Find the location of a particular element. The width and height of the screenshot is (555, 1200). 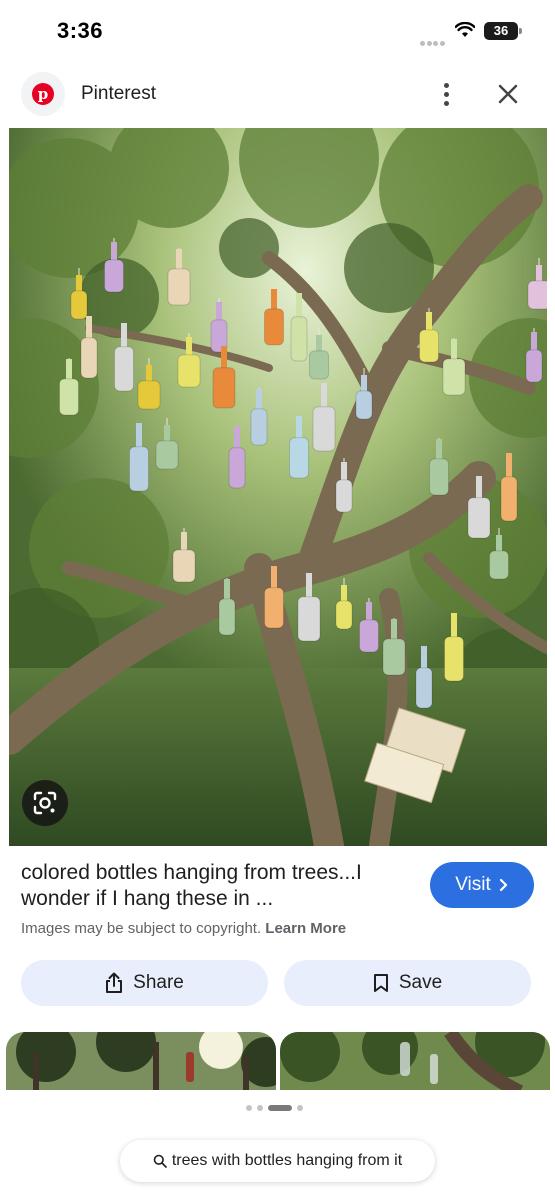

copyright-text: Images may be subject to copyright. is located at coordinates (141, 928).